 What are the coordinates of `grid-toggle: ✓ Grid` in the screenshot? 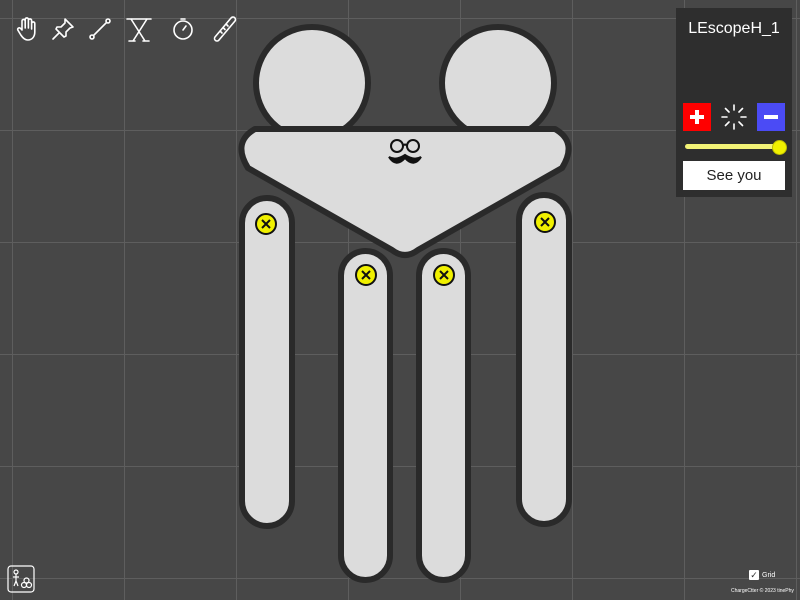 It's located at (762, 575).